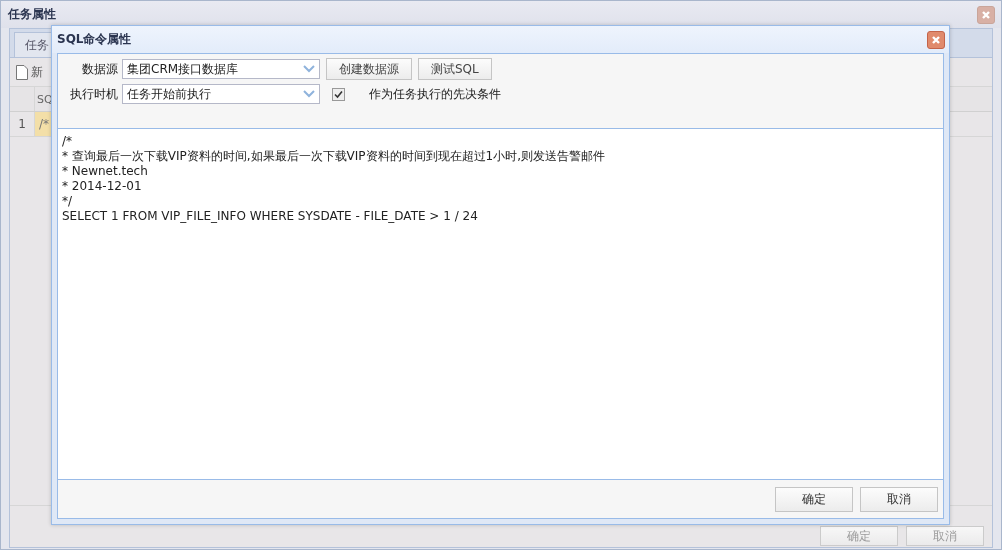 The width and height of the screenshot is (1002, 550). I want to click on code-line: */, so click(68, 201).